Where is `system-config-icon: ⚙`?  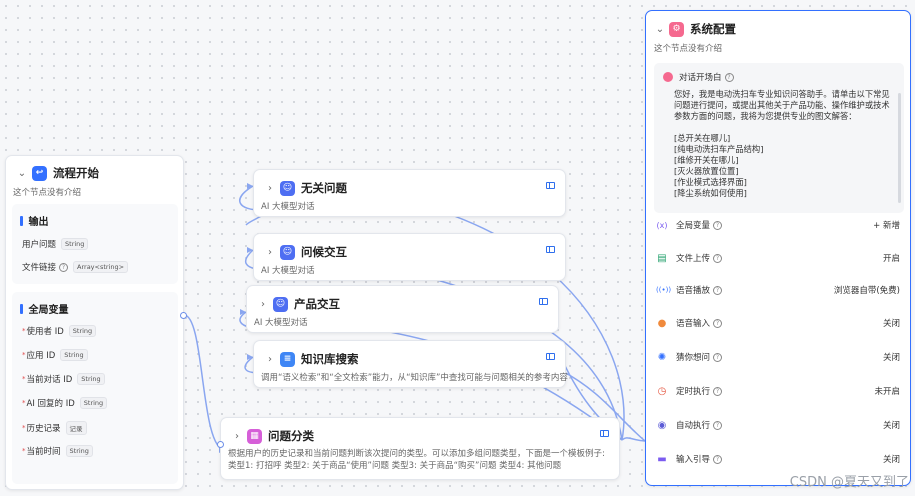
system-config-icon: ⚙ is located at coordinates (676, 29).